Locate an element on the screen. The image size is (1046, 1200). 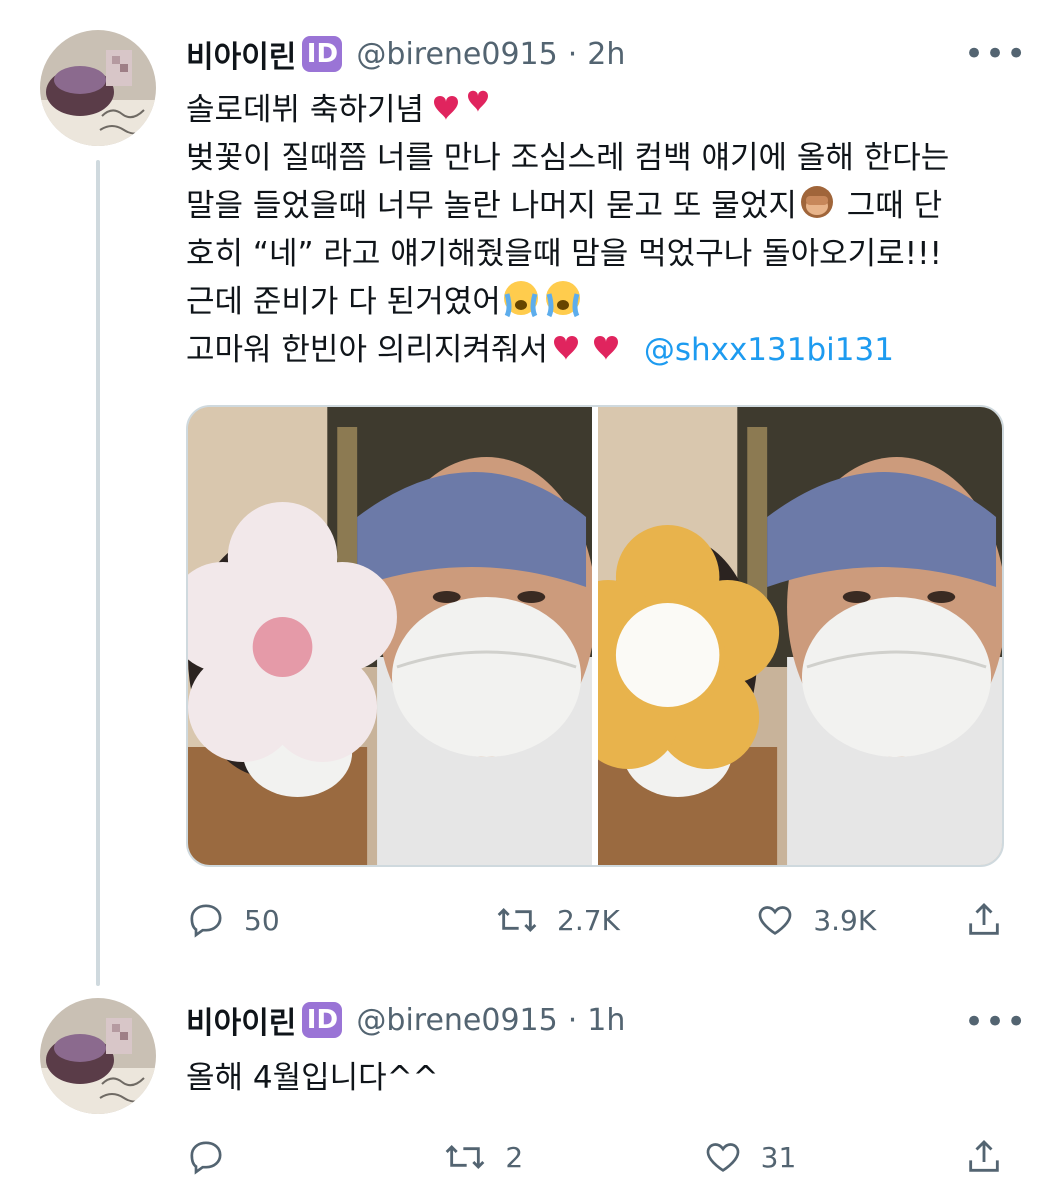
thread-connector-line is located at coordinates (98, 573).